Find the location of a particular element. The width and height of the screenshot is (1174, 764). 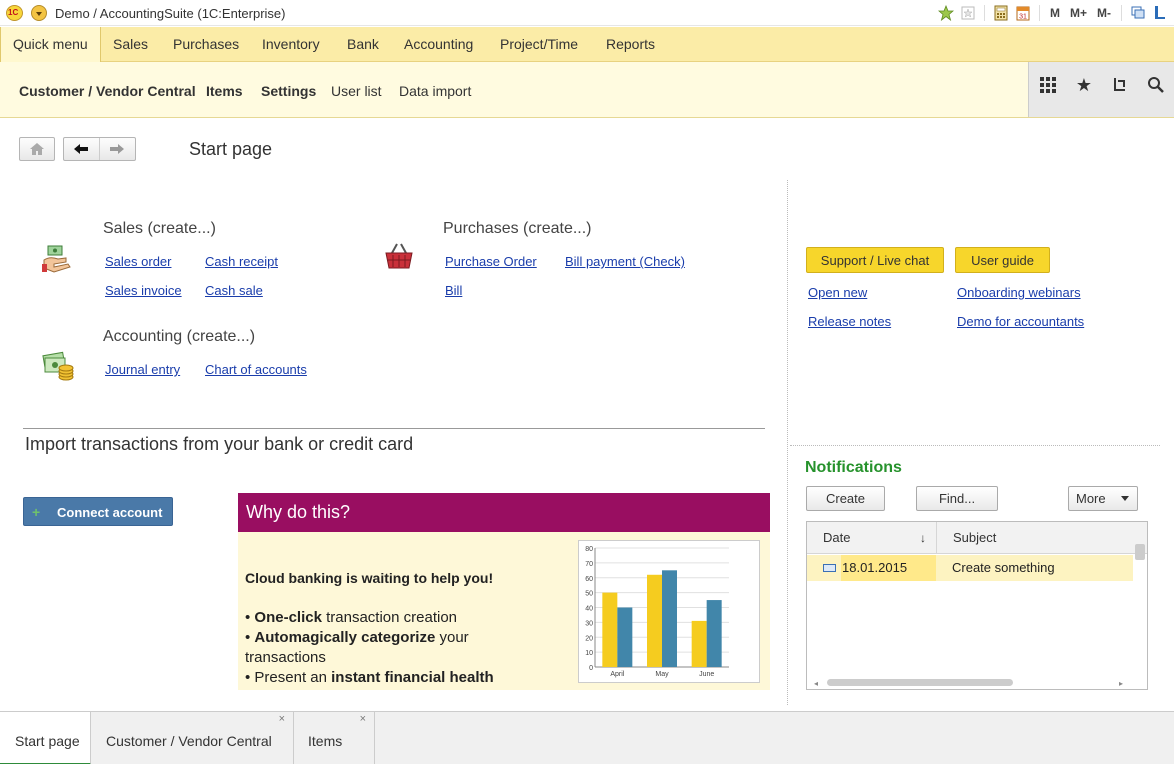

benefits-chart: 0 10 20 30 40 50 60 70 80 April May June is located at coordinates (669, 611).